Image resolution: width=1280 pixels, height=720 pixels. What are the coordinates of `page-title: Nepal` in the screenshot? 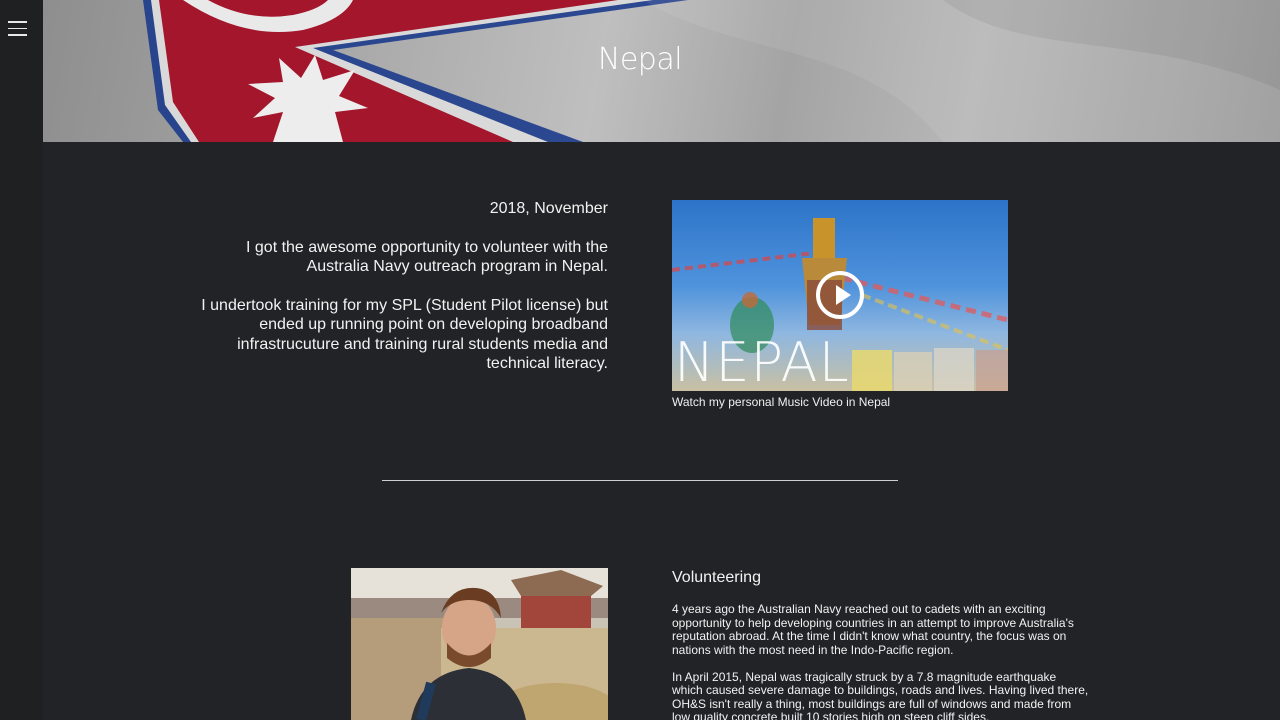 It's located at (640, 59).